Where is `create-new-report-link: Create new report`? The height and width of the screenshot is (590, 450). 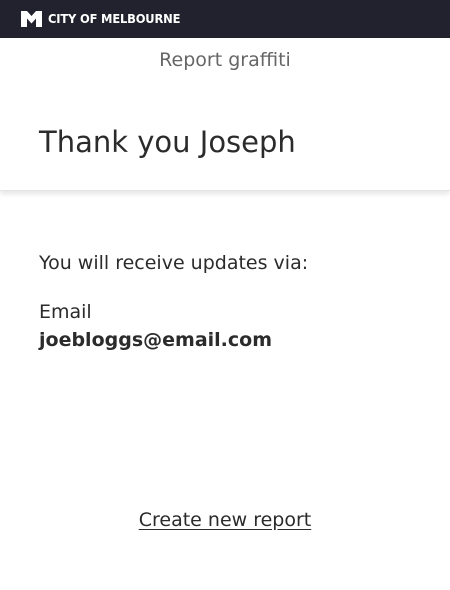 create-new-report-link: Create new report is located at coordinates (225, 520).